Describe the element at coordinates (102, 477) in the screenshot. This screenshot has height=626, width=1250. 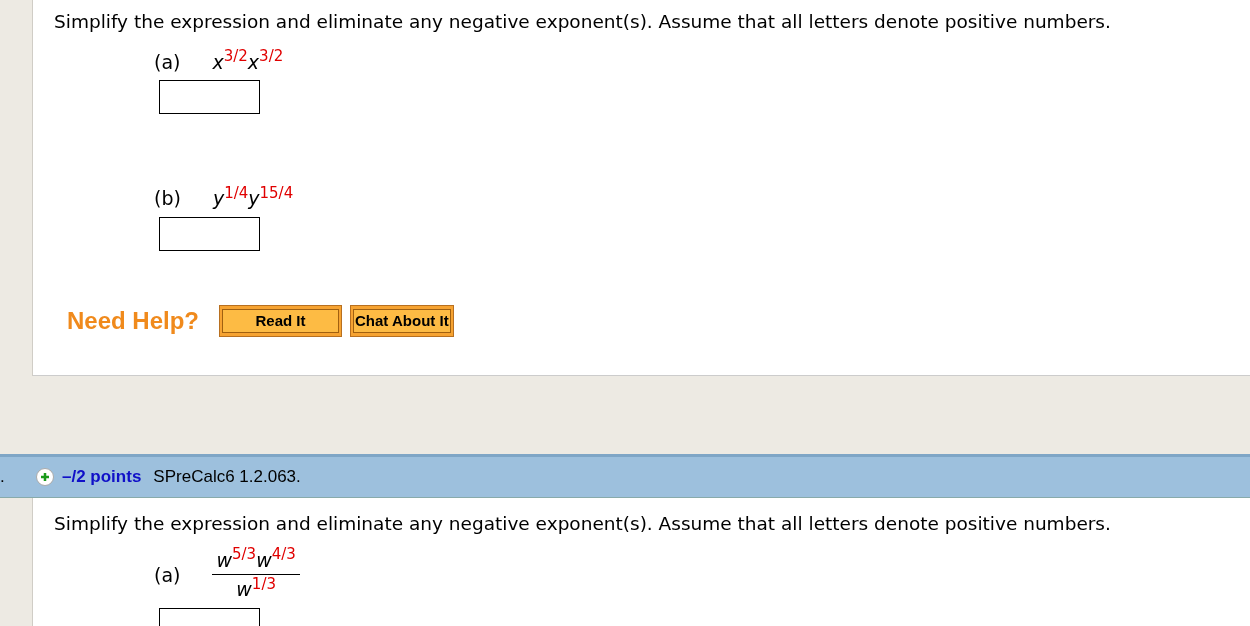
I see `points-link: –/2 points` at that location.